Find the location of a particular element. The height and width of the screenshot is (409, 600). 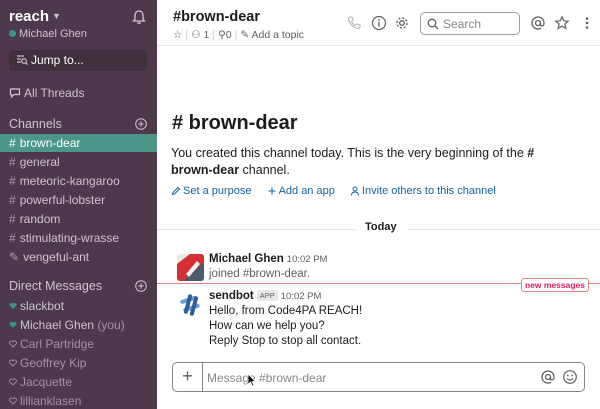

direct-messages-header: Direct Messages is located at coordinates (55, 286).